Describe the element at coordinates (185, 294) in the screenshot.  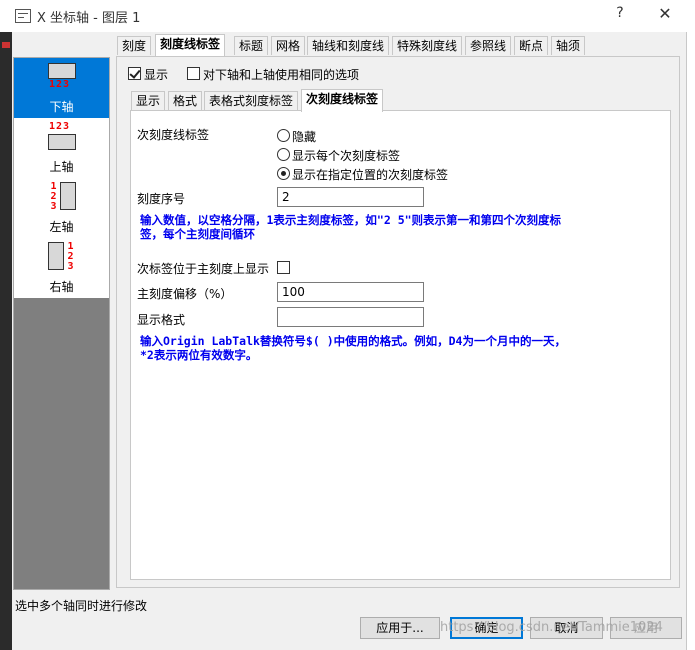
I see `major-offset-label: 主刻度偏移（%）` at that location.